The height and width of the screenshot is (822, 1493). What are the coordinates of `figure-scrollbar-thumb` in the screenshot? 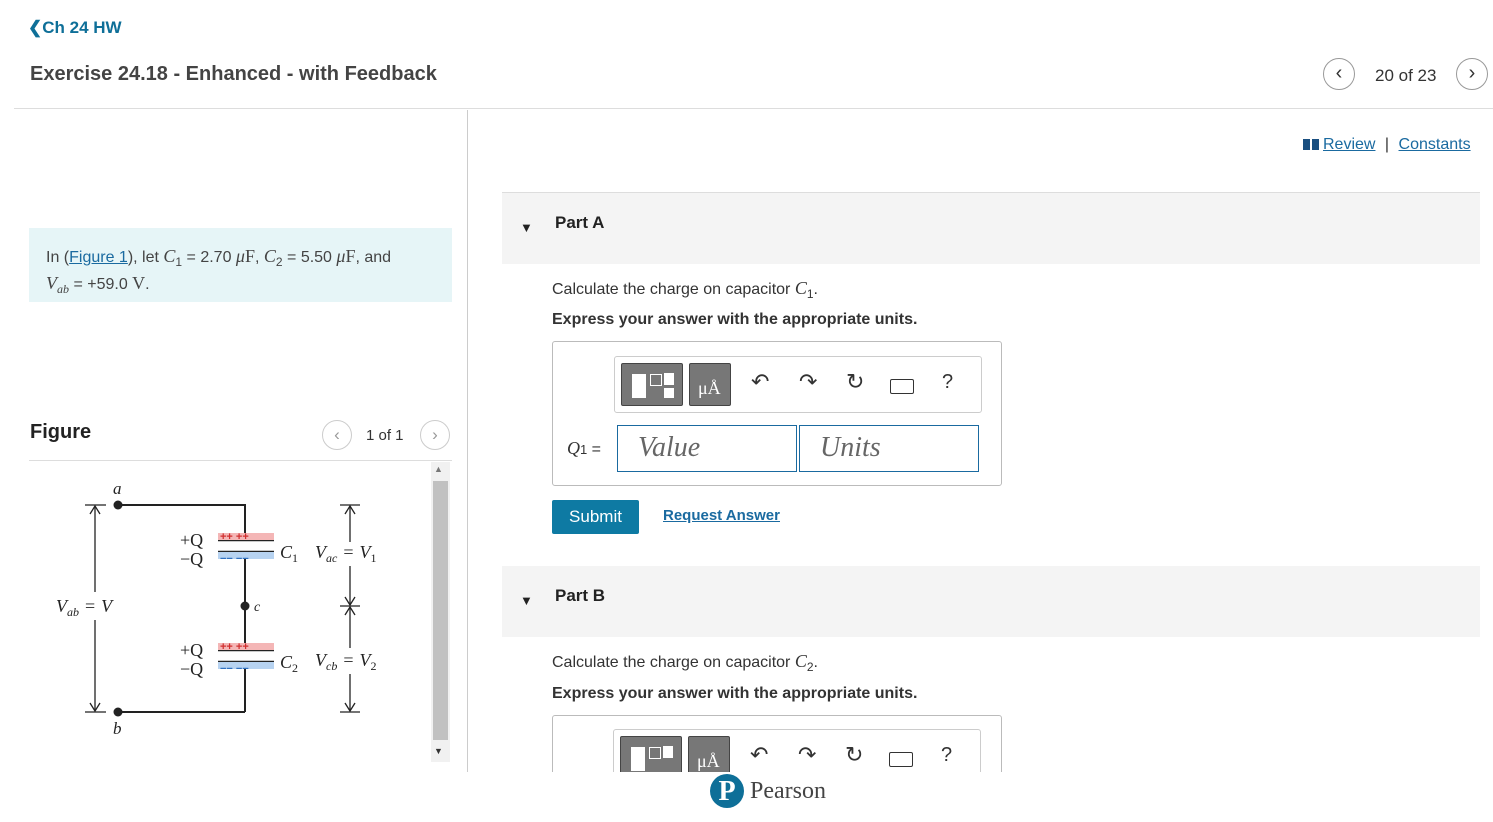 It's located at (440, 610).